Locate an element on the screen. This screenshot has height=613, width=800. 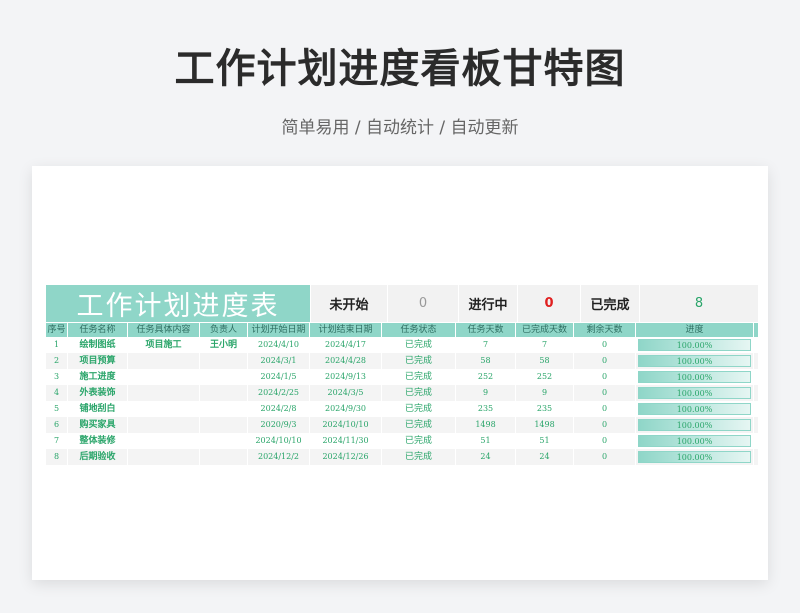
cell-days: 235 is located at coordinates (486, 409).